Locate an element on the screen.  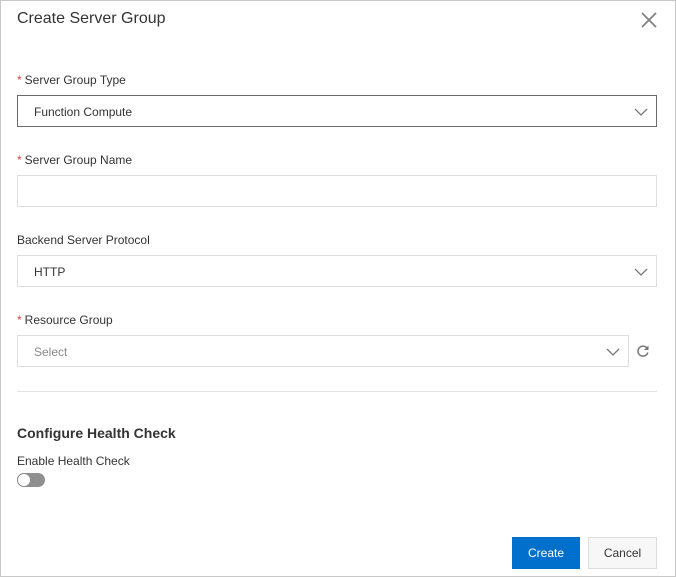
label-text: Server Group Name is located at coordinates (78, 160).